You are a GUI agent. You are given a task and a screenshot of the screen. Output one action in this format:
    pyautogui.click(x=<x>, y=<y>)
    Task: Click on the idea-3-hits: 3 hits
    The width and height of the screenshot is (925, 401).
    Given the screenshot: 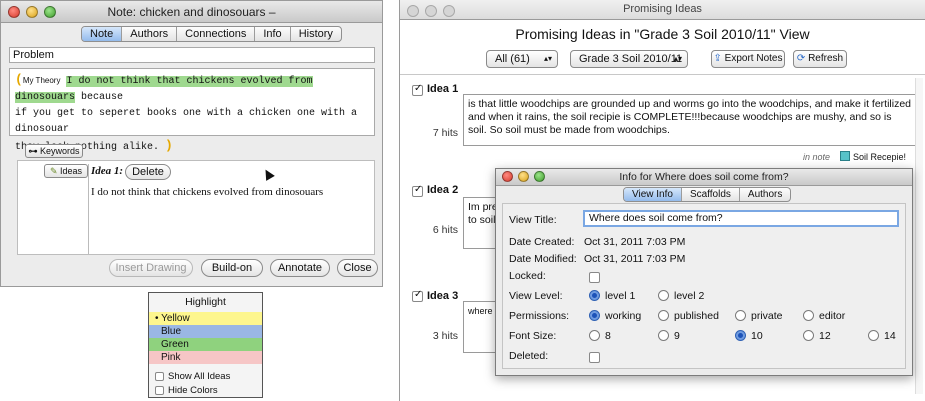 What is the action you would take?
    pyautogui.click(x=445, y=336)
    